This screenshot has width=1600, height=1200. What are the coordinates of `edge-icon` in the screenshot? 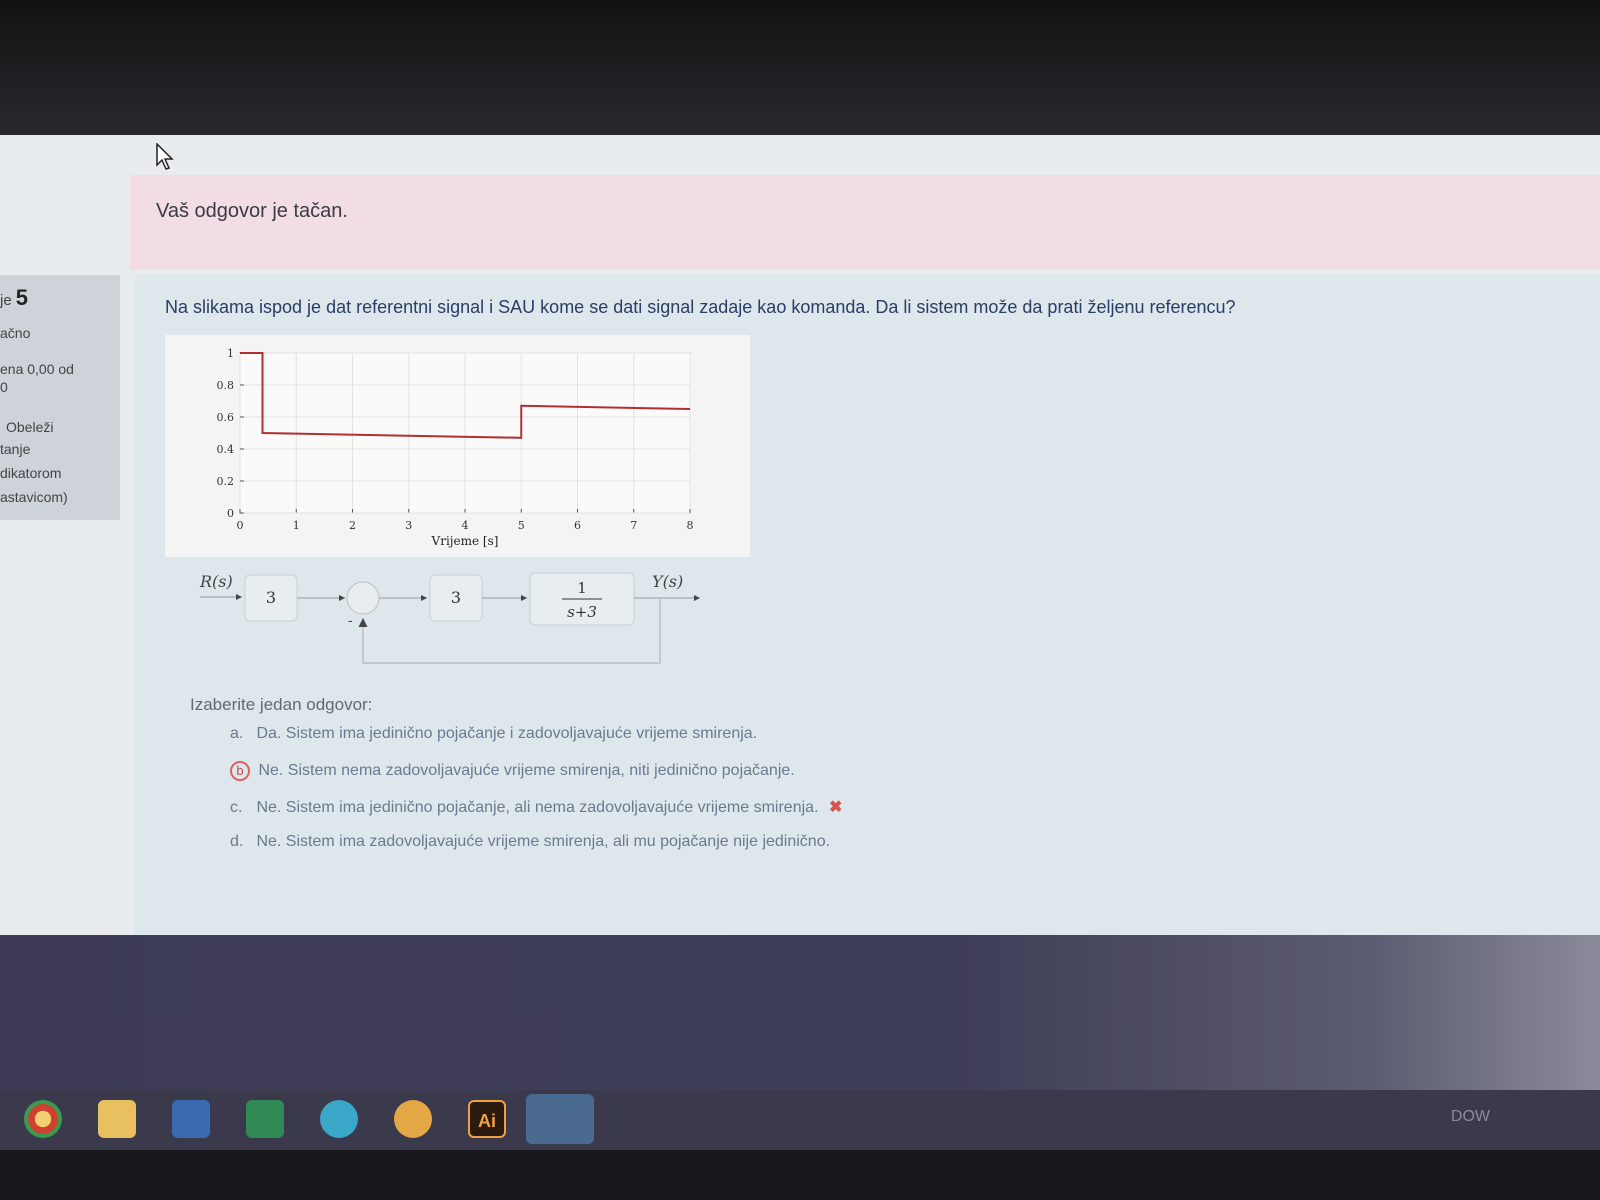 It's located at (339, 1119).